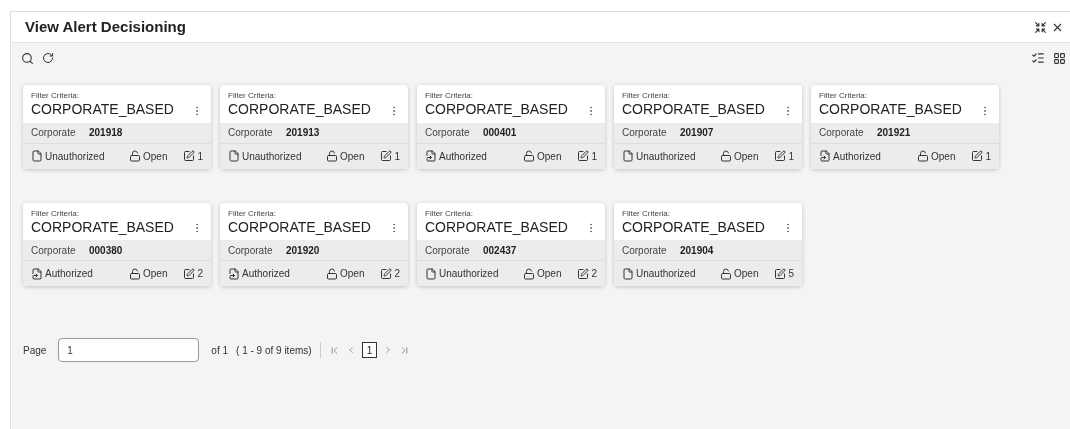 This screenshot has width=1070, height=429. What do you see at coordinates (697, 250) in the screenshot?
I see `field-value: 201904` at bounding box center [697, 250].